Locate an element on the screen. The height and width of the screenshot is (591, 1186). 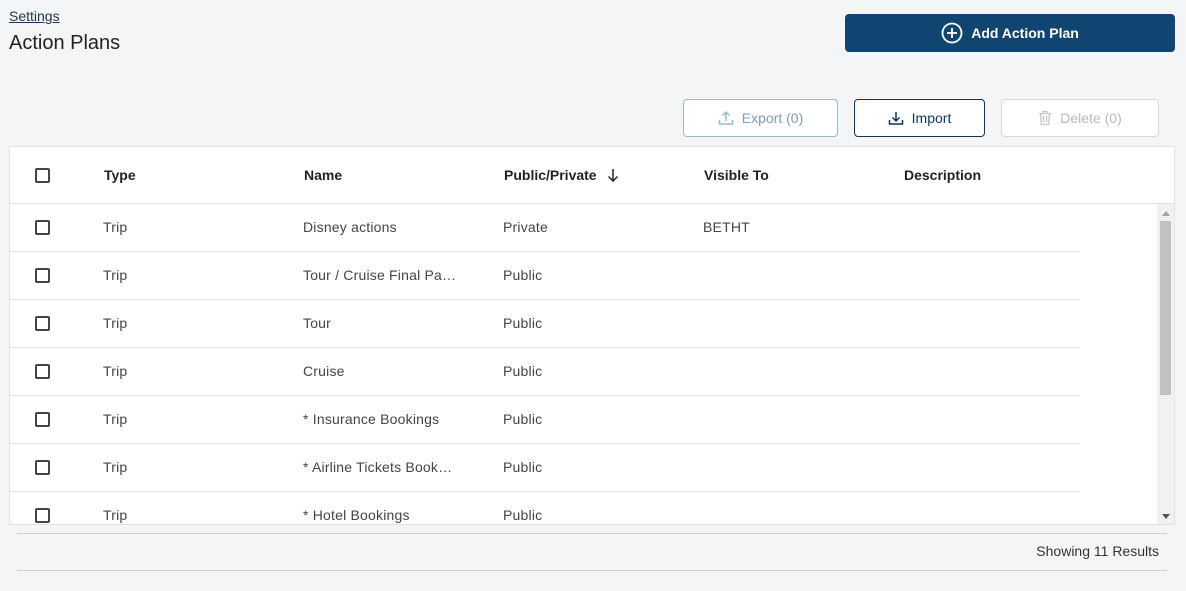
import-label: Import is located at coordinates (931, 118).